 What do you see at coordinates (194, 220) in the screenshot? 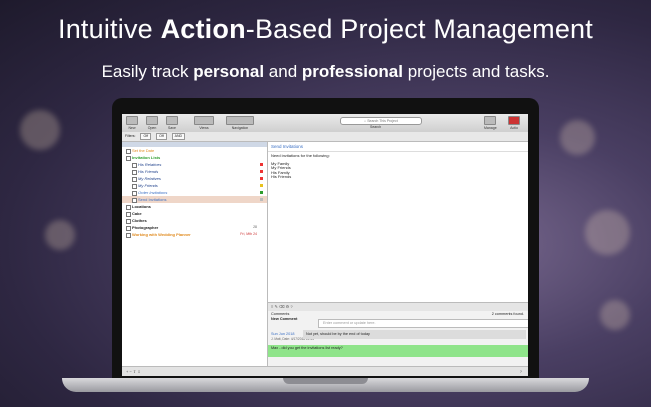
I see `task-row: Clothes` at bounding box center [194, 220].